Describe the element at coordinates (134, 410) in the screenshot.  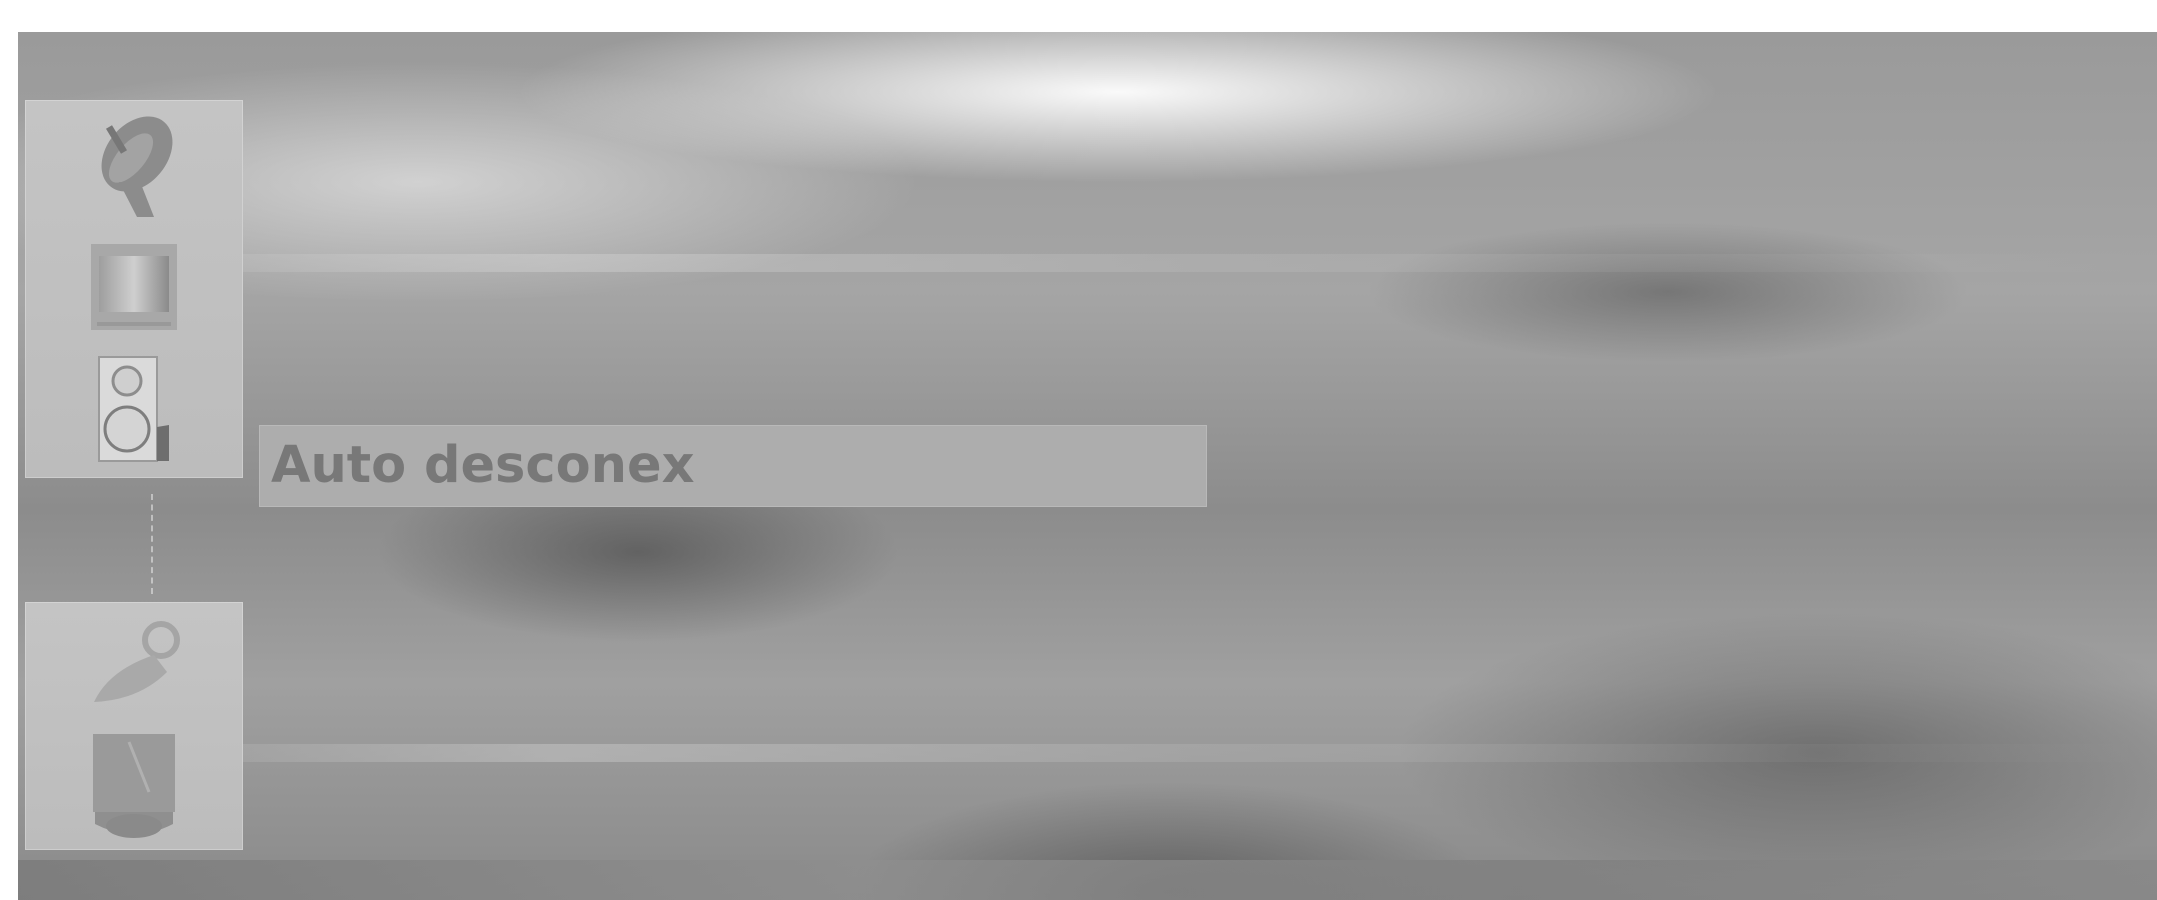
I see `speaker-icon` at that location.